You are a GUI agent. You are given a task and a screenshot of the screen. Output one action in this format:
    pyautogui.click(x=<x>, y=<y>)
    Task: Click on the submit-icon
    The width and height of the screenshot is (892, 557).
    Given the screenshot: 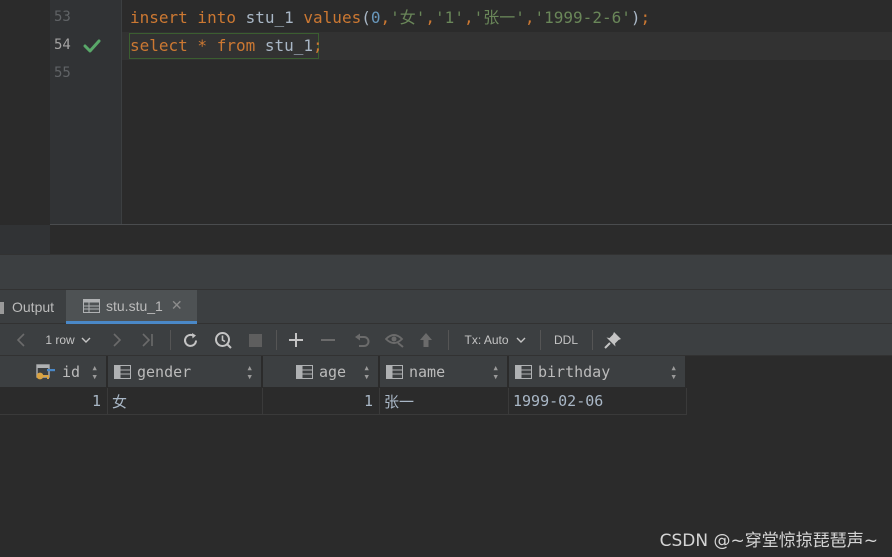 What is the action you would take?
    pyautogui.click(x=426, y=340)
    